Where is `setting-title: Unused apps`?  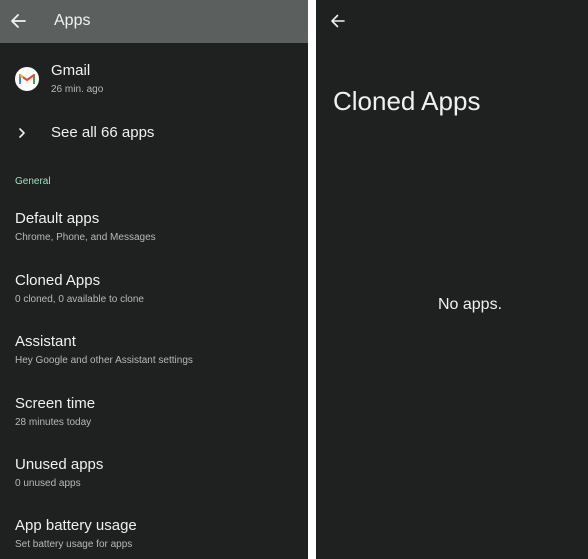 setting-title: Unused apps is located at coordinates (59, 464).